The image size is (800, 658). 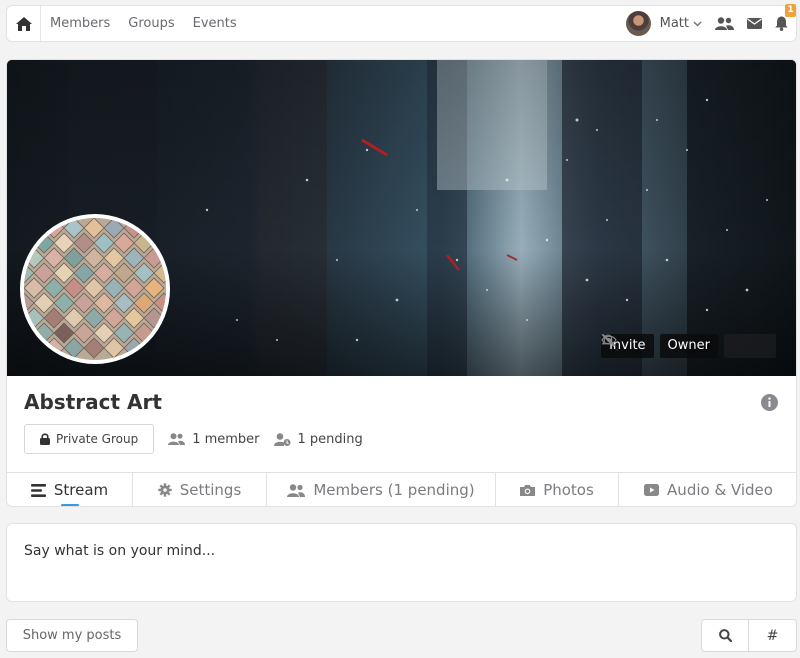 I want to click on home-icon, so click(x=23, y=23).